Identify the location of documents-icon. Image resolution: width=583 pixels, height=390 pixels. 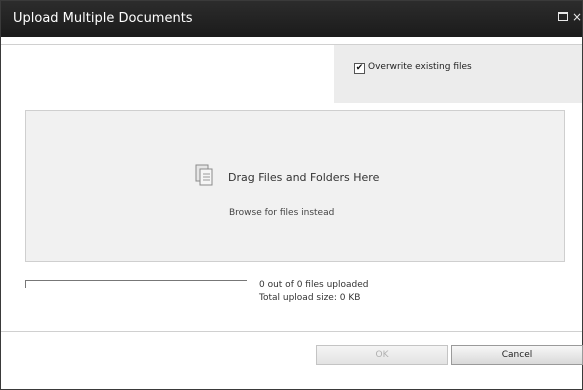
(204, 175).